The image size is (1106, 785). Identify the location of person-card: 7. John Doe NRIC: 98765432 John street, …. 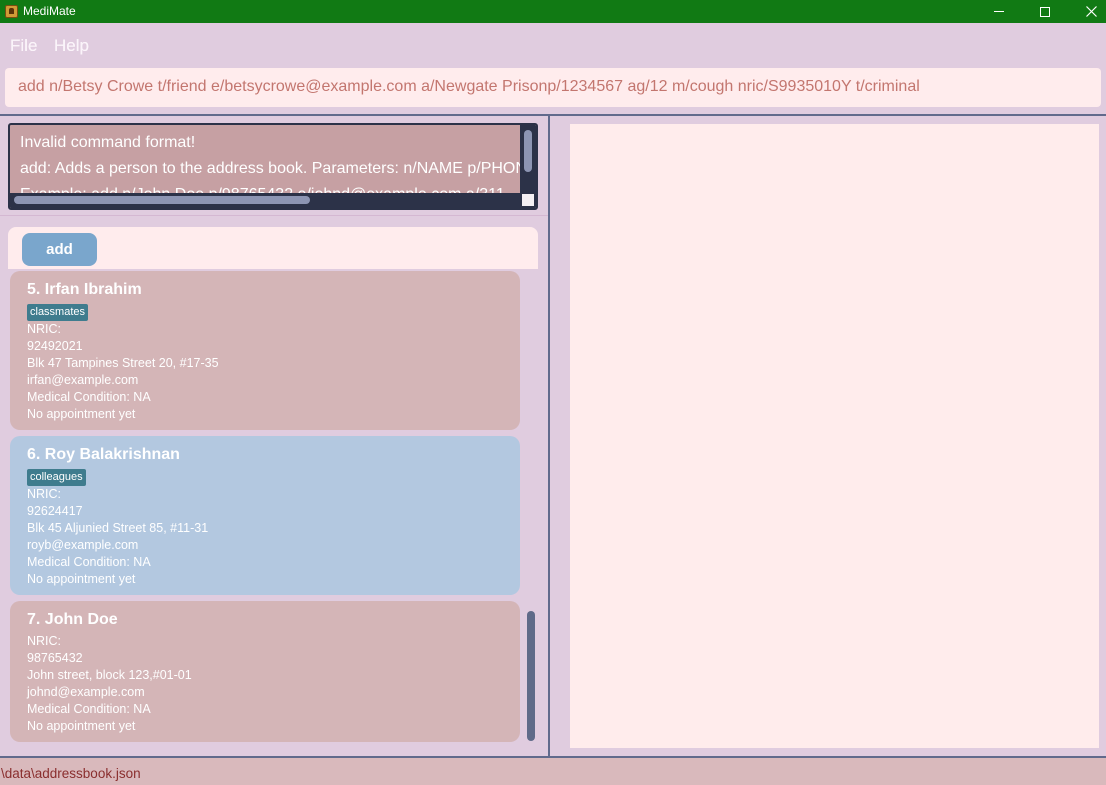
(265, 671).